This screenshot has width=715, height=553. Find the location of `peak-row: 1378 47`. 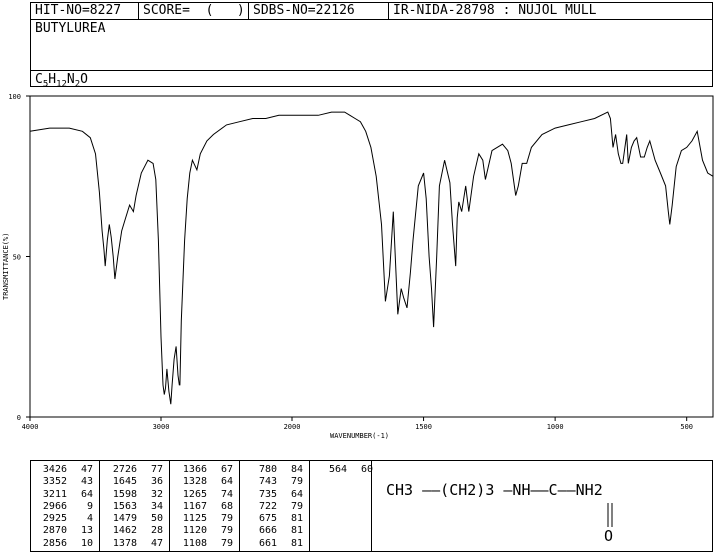

peak-row: 1378 47 is located at coordinates (134, 544).